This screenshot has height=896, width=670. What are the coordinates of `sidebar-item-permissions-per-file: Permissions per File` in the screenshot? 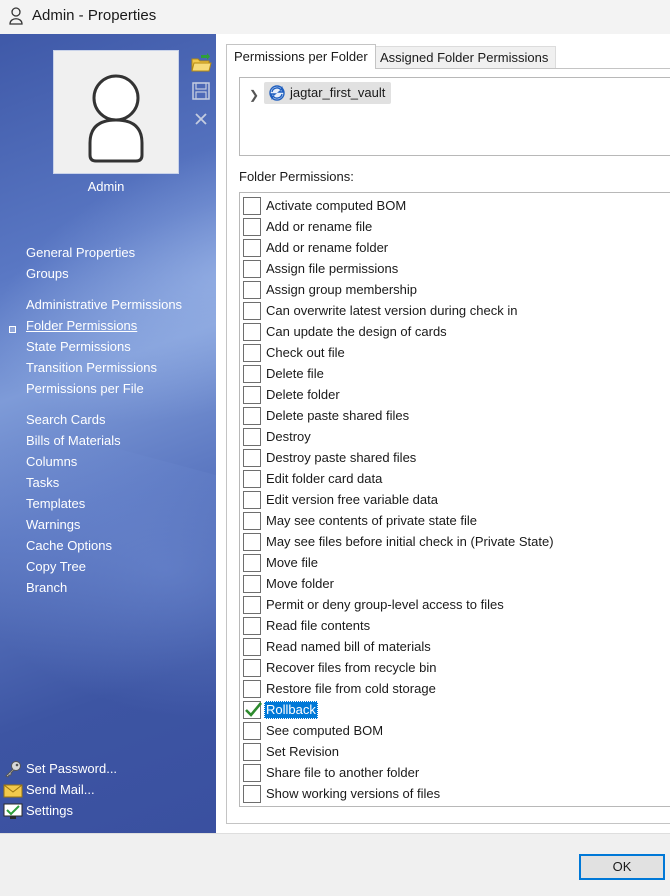 It's located at (85, 388).